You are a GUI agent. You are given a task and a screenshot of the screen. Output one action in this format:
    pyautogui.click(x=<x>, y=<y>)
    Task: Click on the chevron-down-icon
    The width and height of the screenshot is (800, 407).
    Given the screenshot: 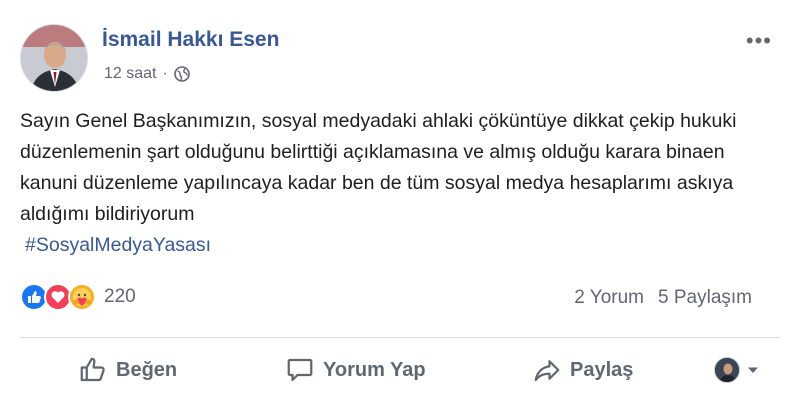 What is the action you would take?
    pyautogui.click(x=753, y=370)
    